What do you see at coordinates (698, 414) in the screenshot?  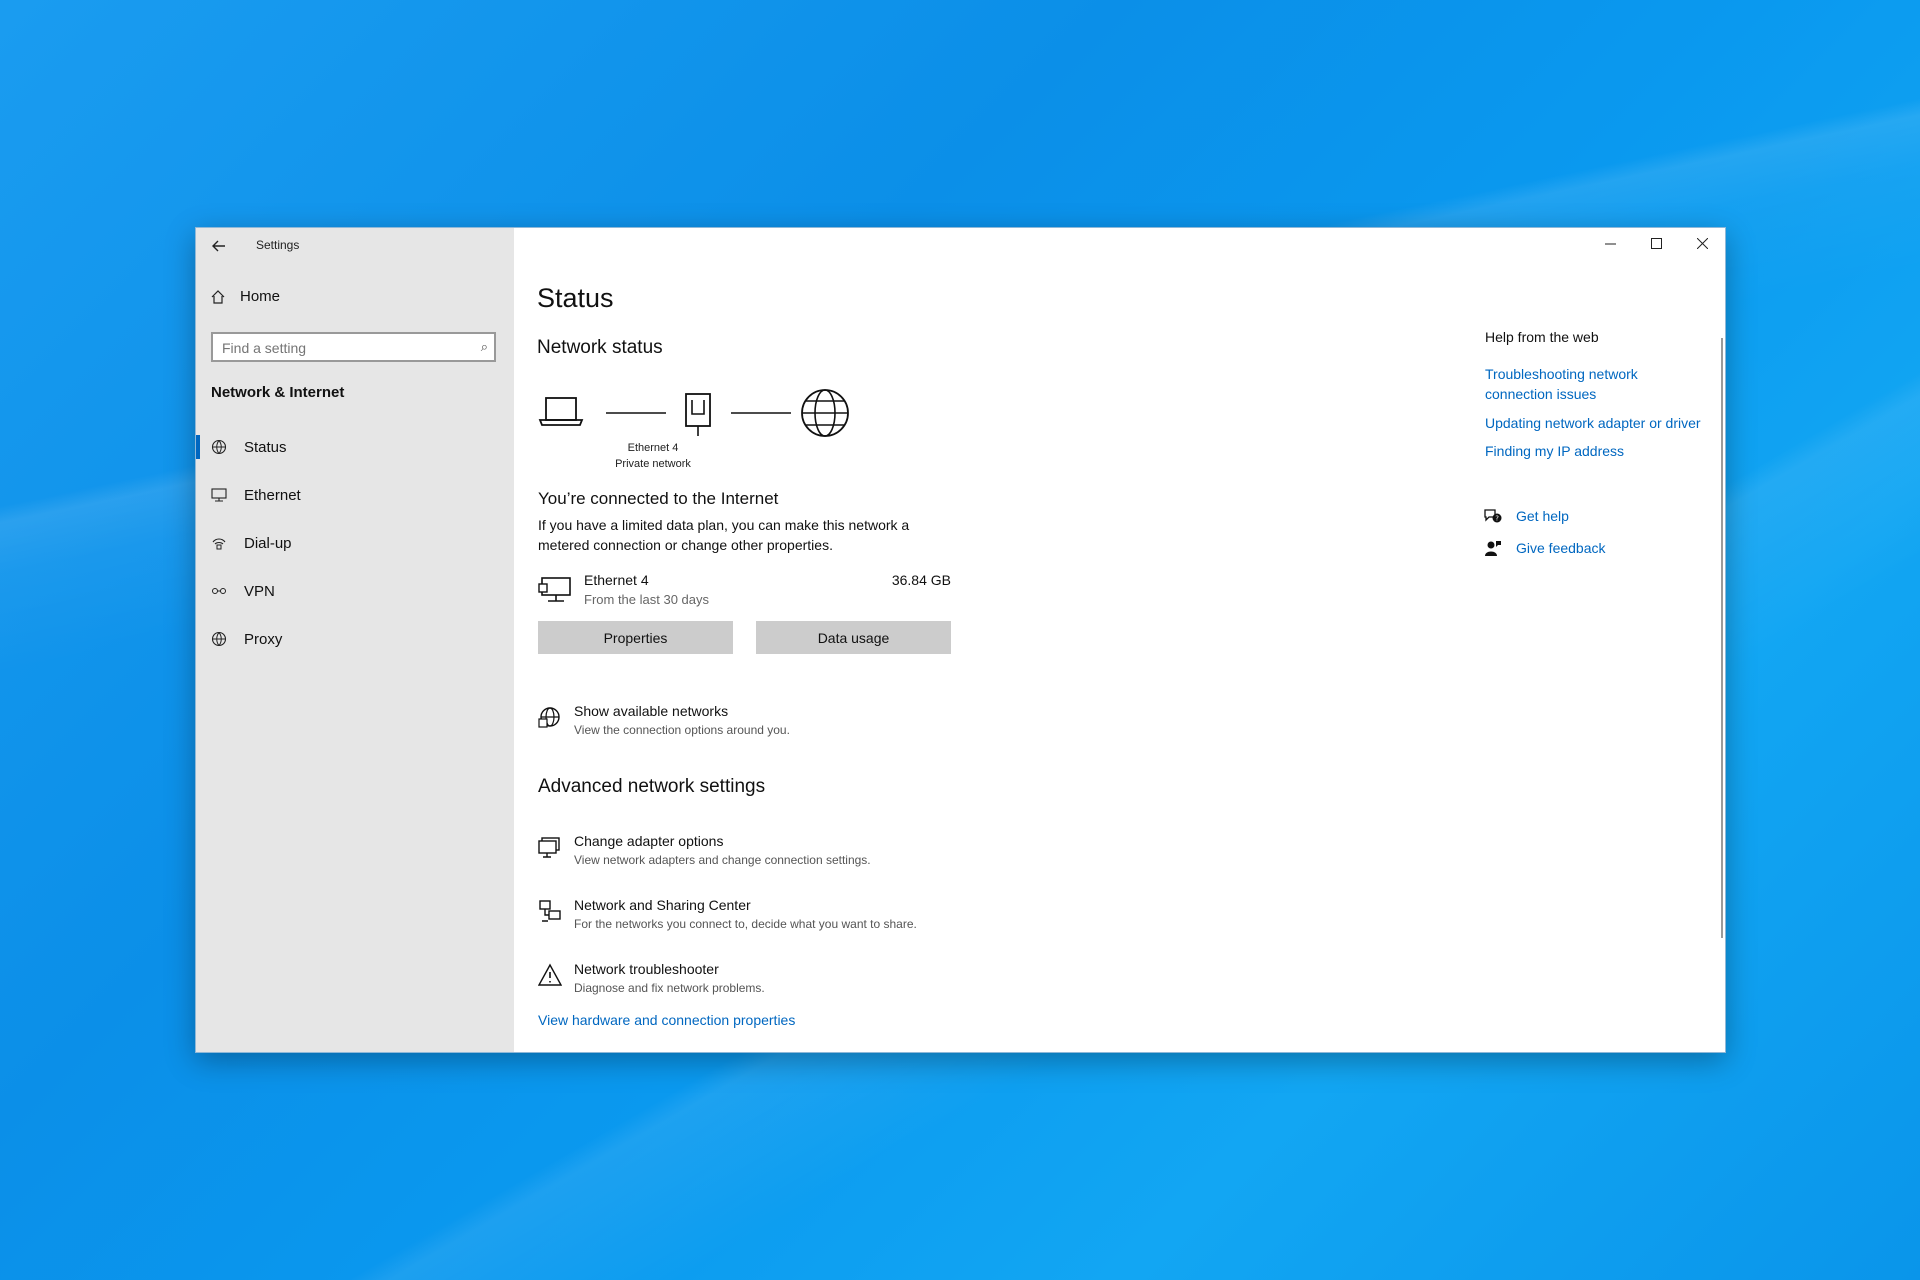 I see `ethernet-adapter-icon` at bounding box center [698, 414].